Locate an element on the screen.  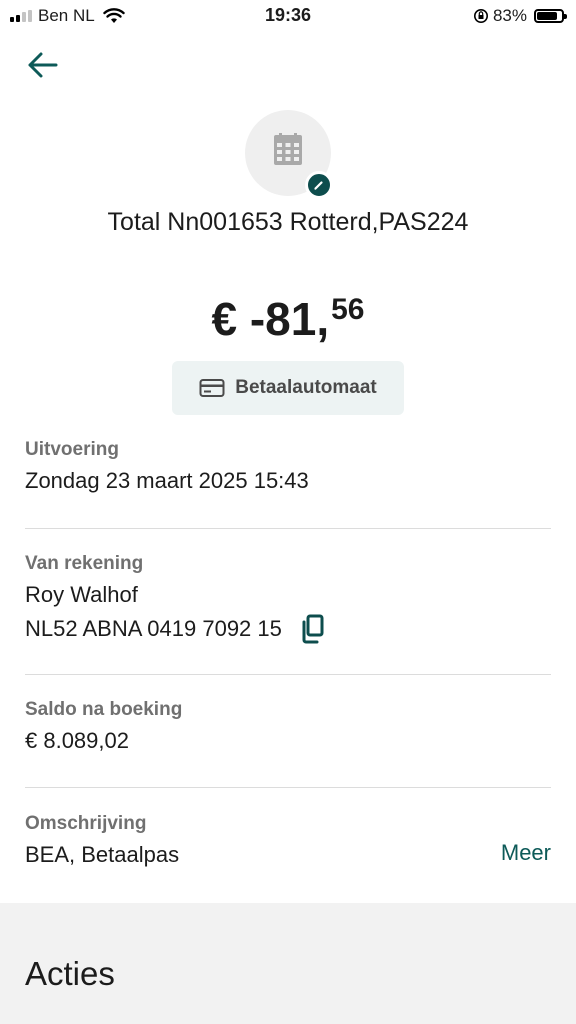
credit-card-icon is located at coordinates (212, 388).